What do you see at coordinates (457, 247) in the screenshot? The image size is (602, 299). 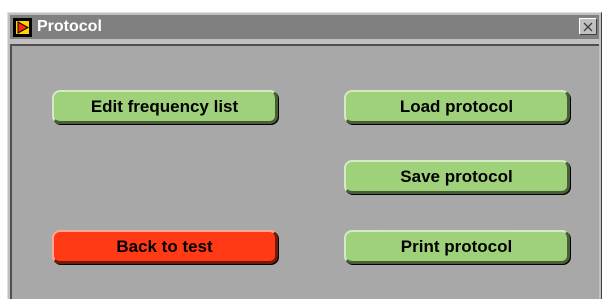 I see `print-protocol-button: Print protocol` at bounding box center [457, 247].